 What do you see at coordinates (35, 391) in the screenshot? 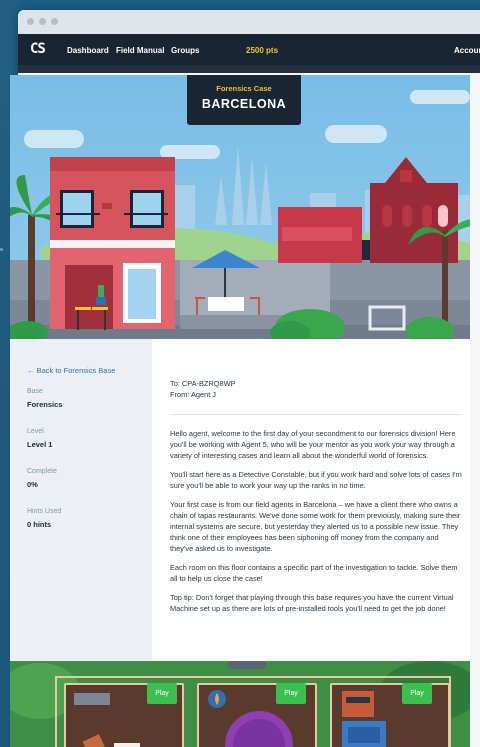
I see `meta-label-base: Base` at bounding box center [35, 391].